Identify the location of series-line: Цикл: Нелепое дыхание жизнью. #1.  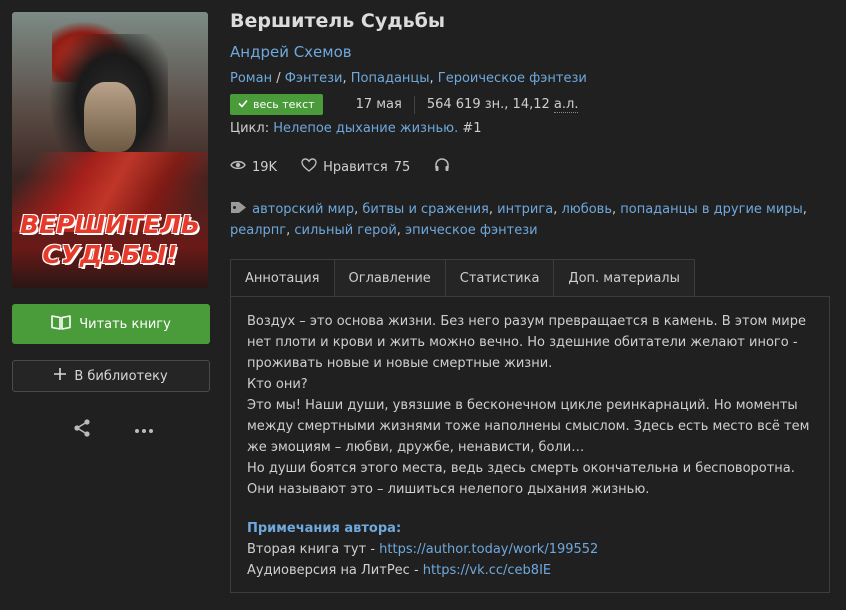
(356, 128).